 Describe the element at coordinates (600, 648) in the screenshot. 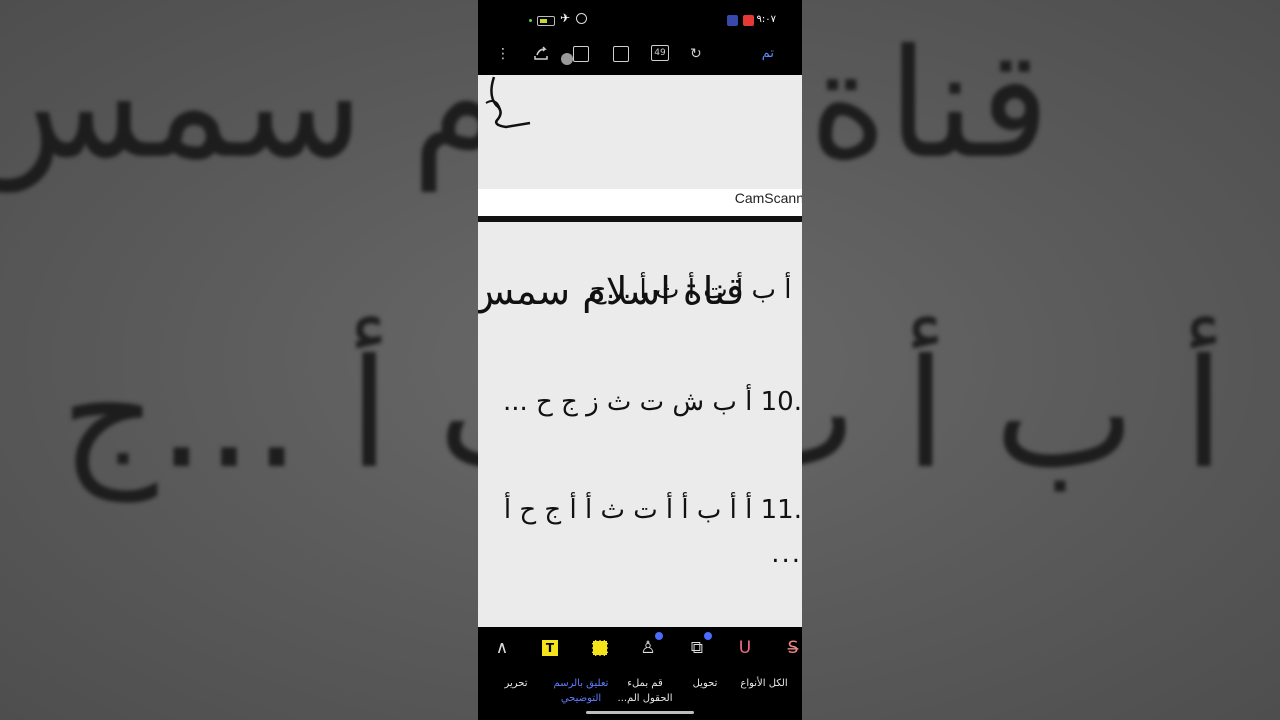

I see `area-highlight-icon` at that location.